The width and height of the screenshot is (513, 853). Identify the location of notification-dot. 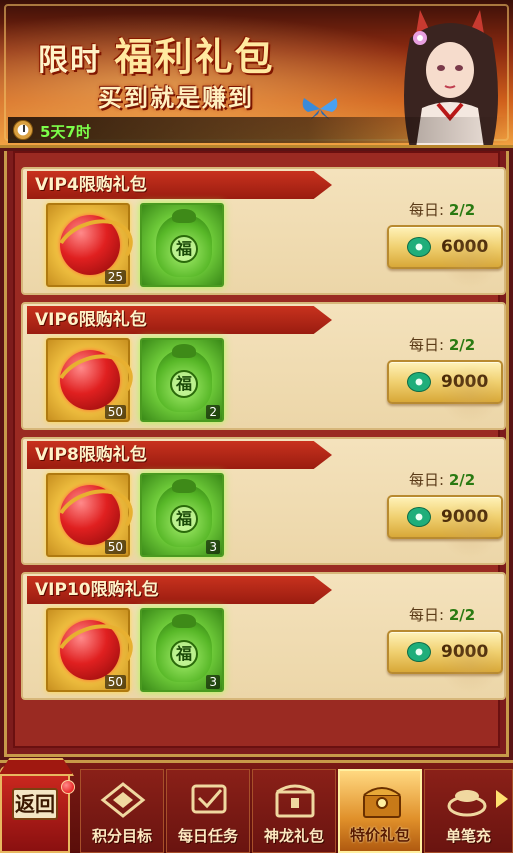
(68, 787).